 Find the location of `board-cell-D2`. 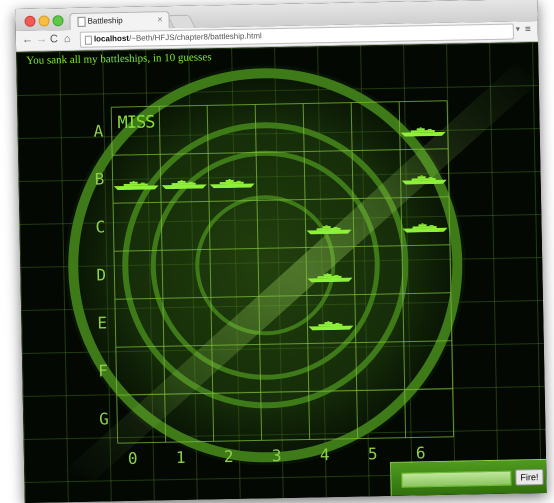

board-cell-D2 is located at coordinates (234, 272).